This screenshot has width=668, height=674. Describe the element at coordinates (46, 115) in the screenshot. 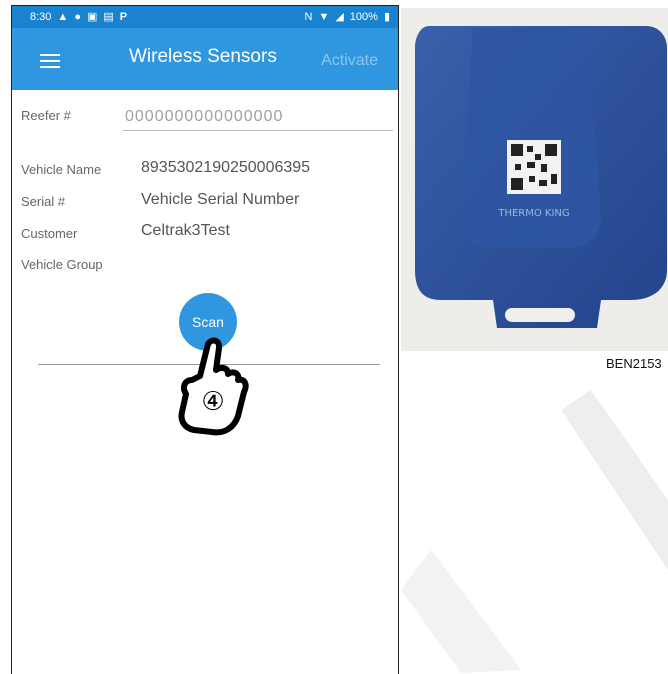

I see `reefer-label: Reefer #` at that location.